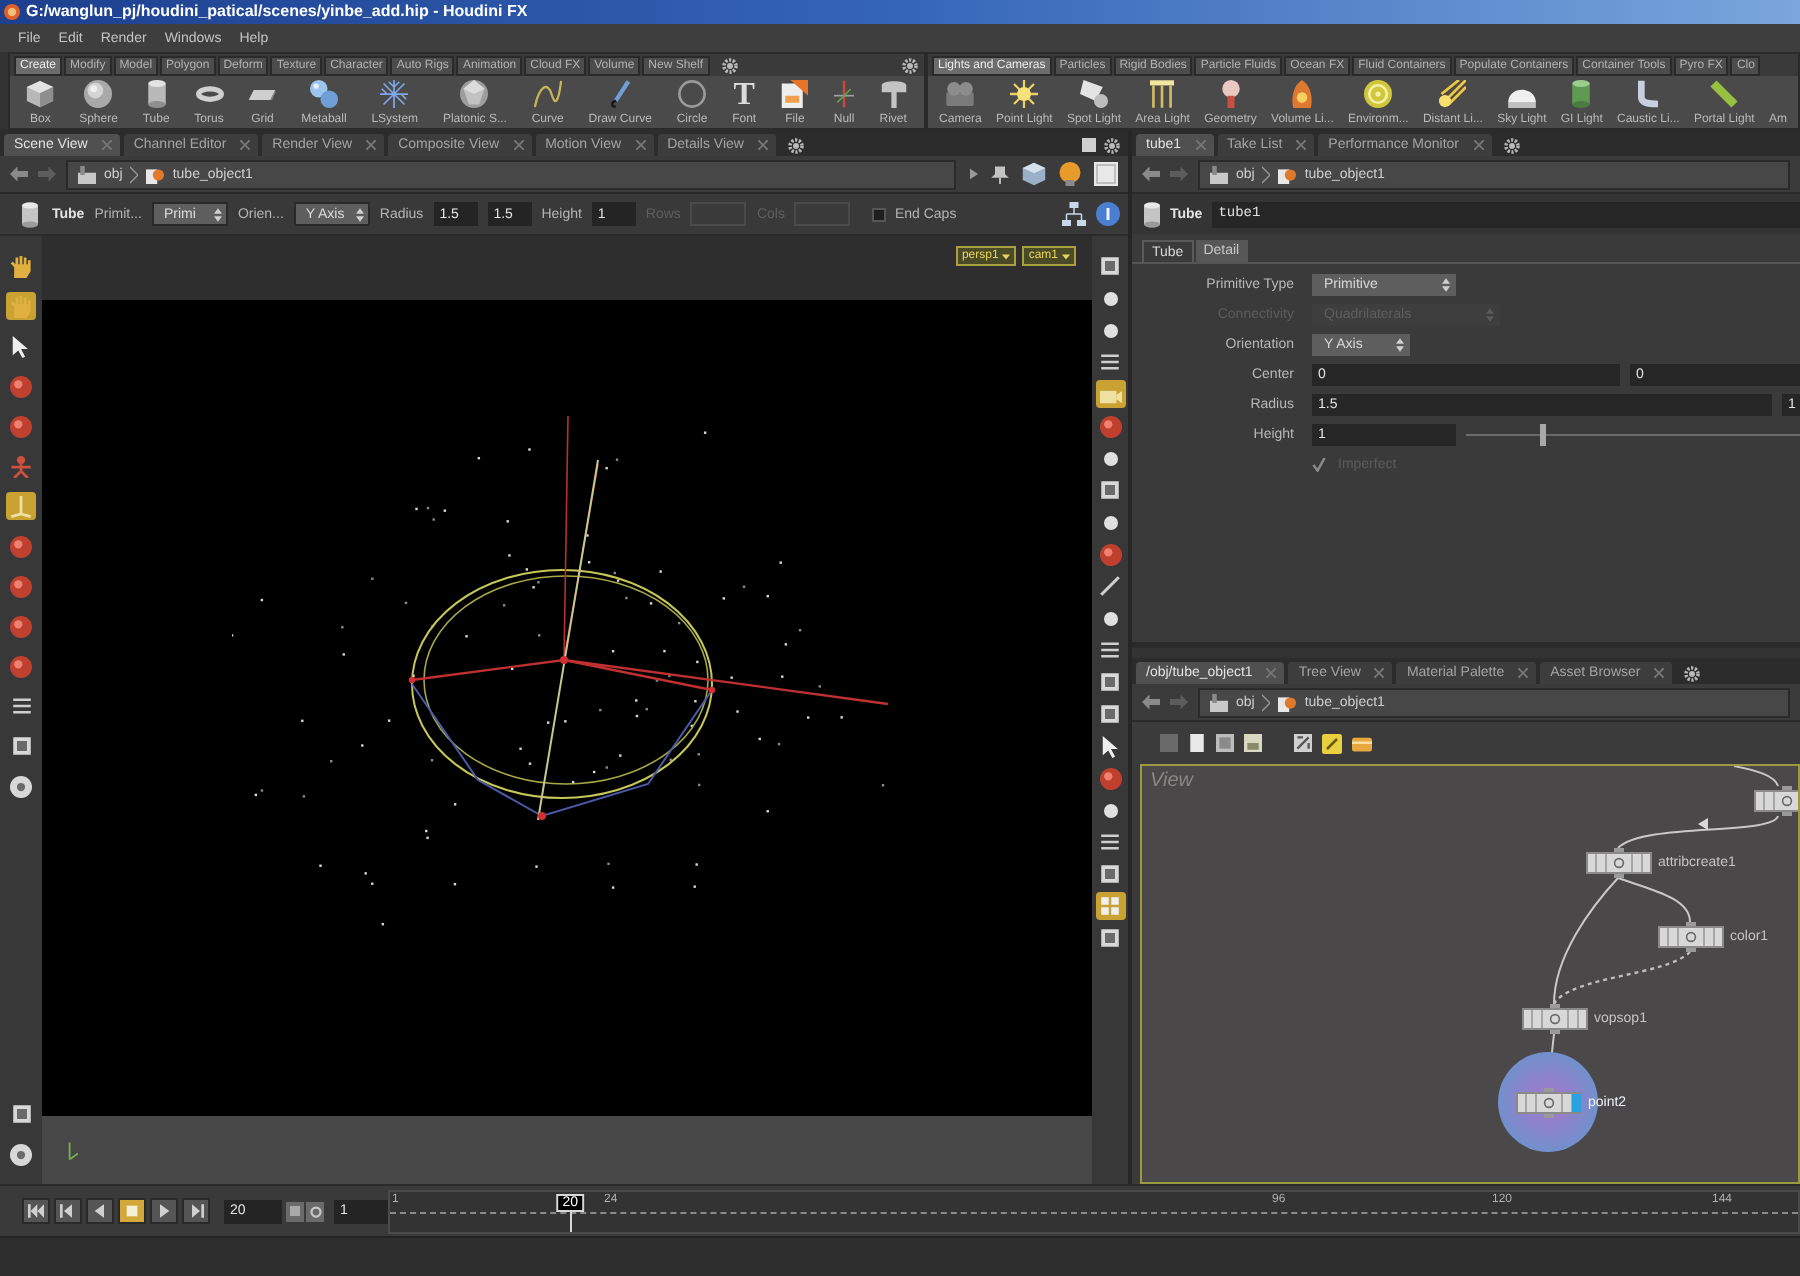 The image size is (1800, 1276). I want to click on cube-icon, so click(1034, 174).